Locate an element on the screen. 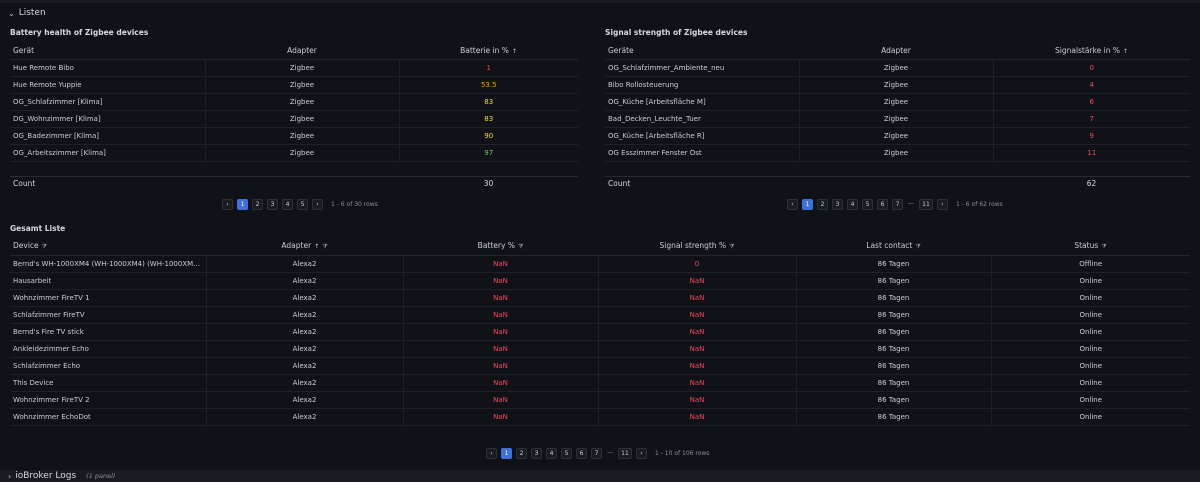 Image resolution: width=1200 pixels, height=482 pixels. column-header-device: Gerät is located at coordinates (107, 51).